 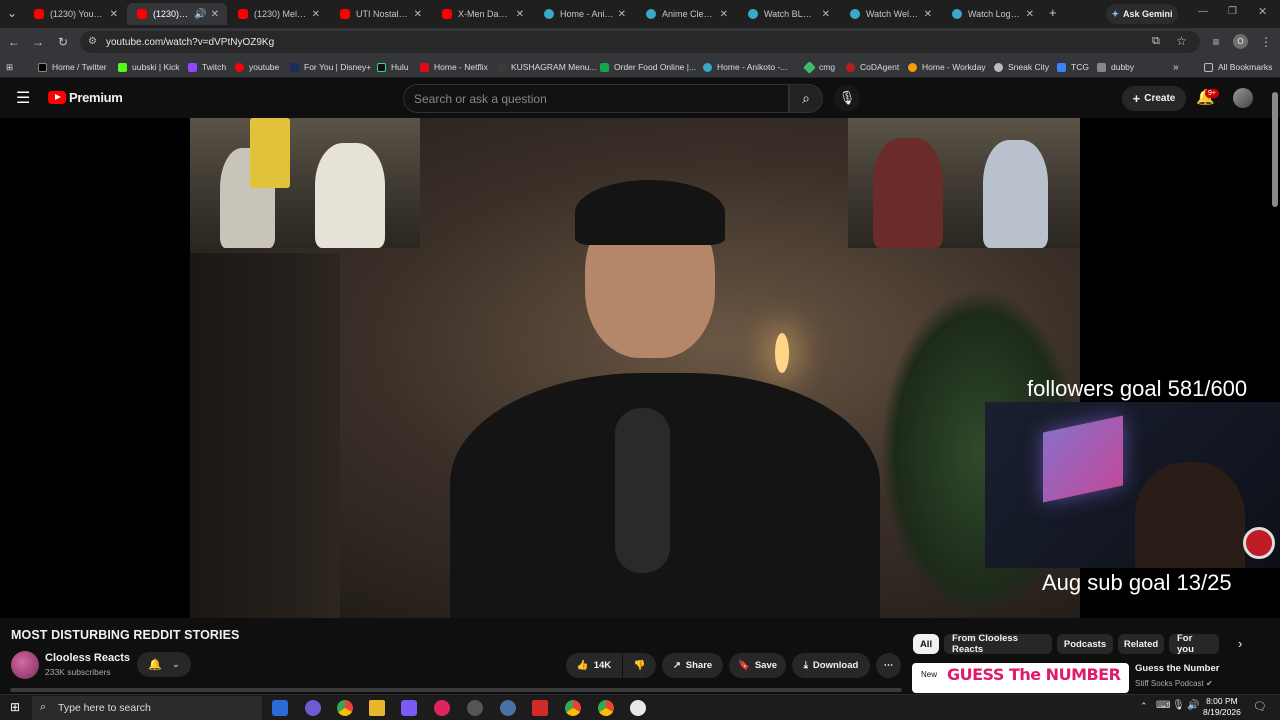 I want to click on more-bookmarks-icon: », so click(x=1176, y=67).